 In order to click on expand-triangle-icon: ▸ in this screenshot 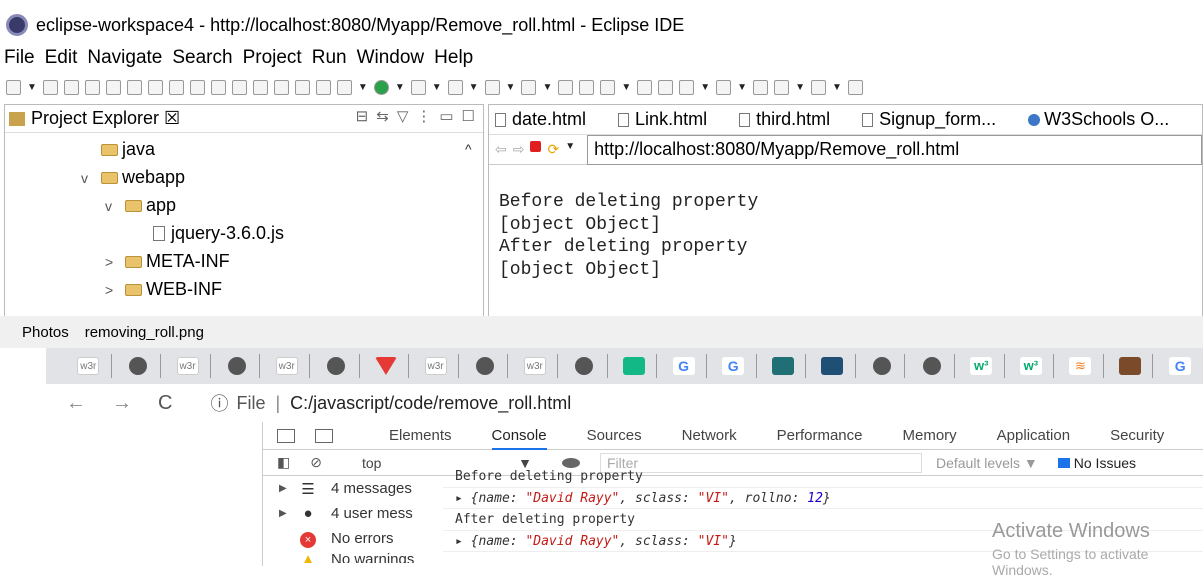, I will do `click(459, 541)`.